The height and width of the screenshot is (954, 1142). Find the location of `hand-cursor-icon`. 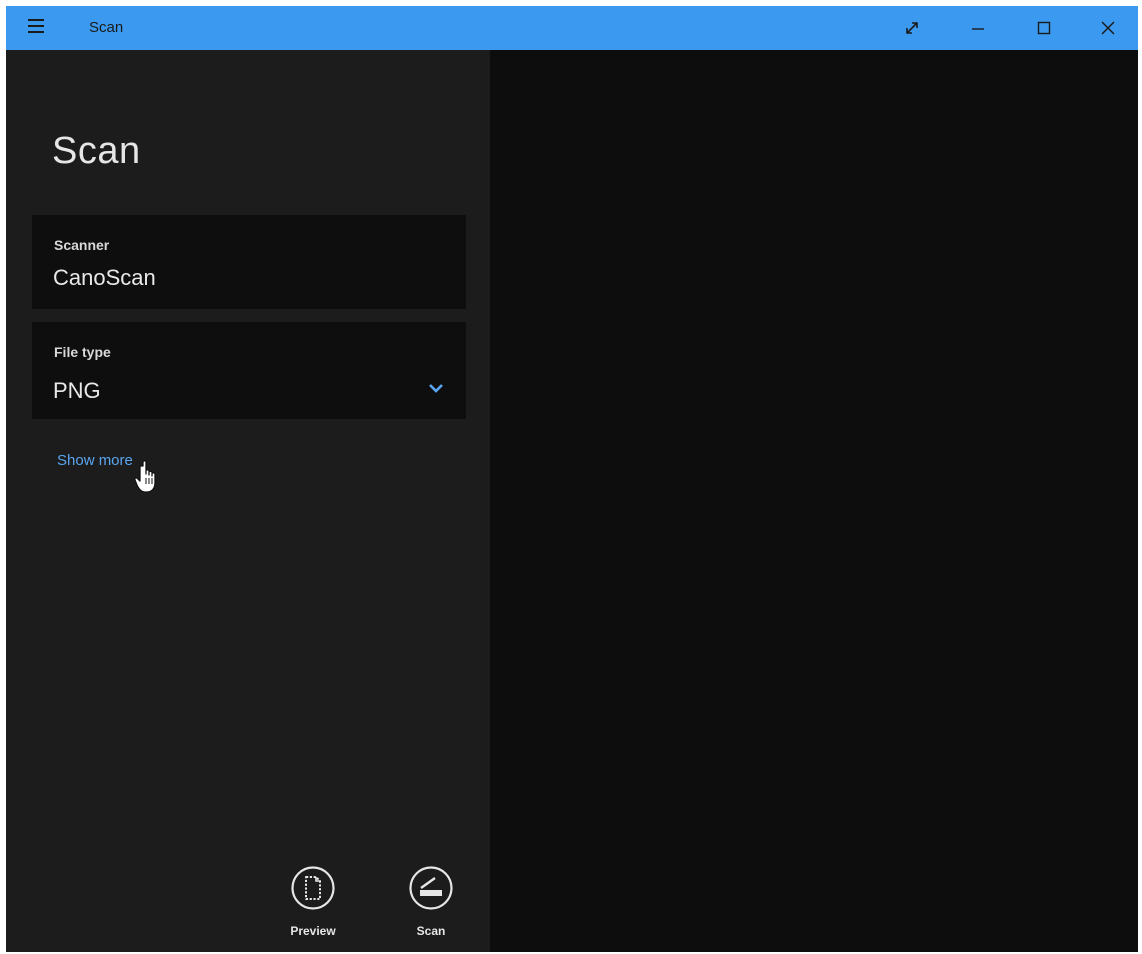

hand-cursor-icon is located at coordinates (145, 476).